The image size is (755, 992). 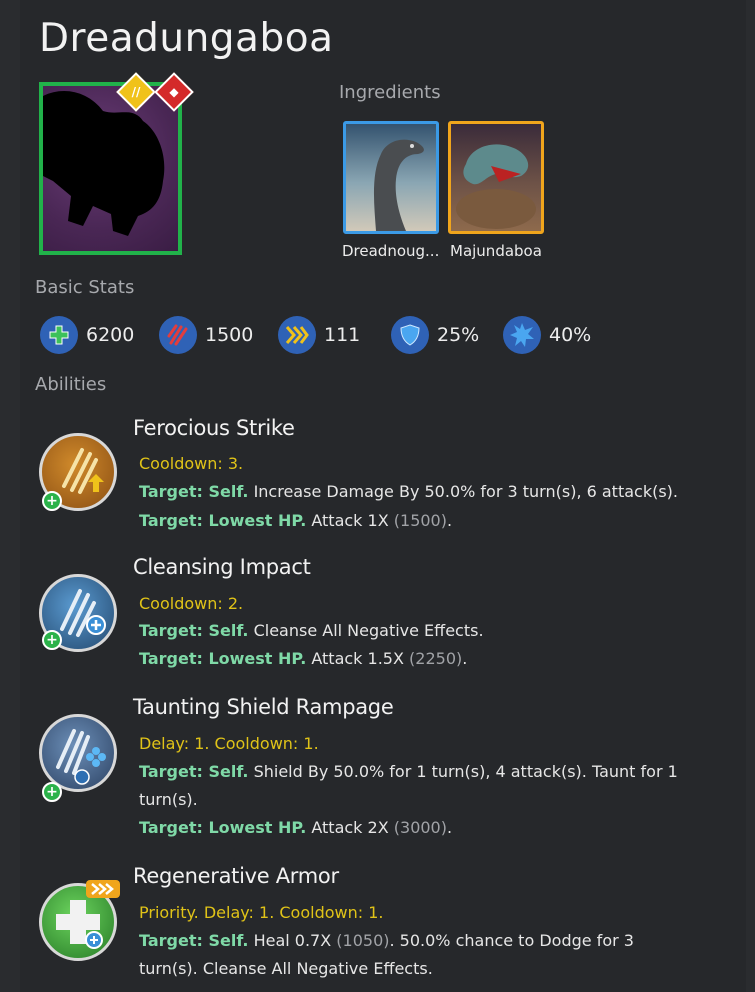 What do you see at coordinates (547, 335) in the screenshot?
I see `stat-crit: 40%` at bounding box center [547, 335].